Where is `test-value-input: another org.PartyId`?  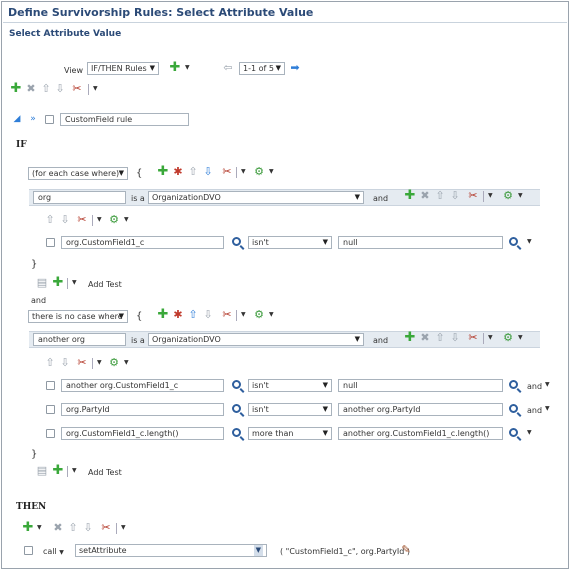 test-value-input: another org.PartyId is located at coordinates (420, 409).